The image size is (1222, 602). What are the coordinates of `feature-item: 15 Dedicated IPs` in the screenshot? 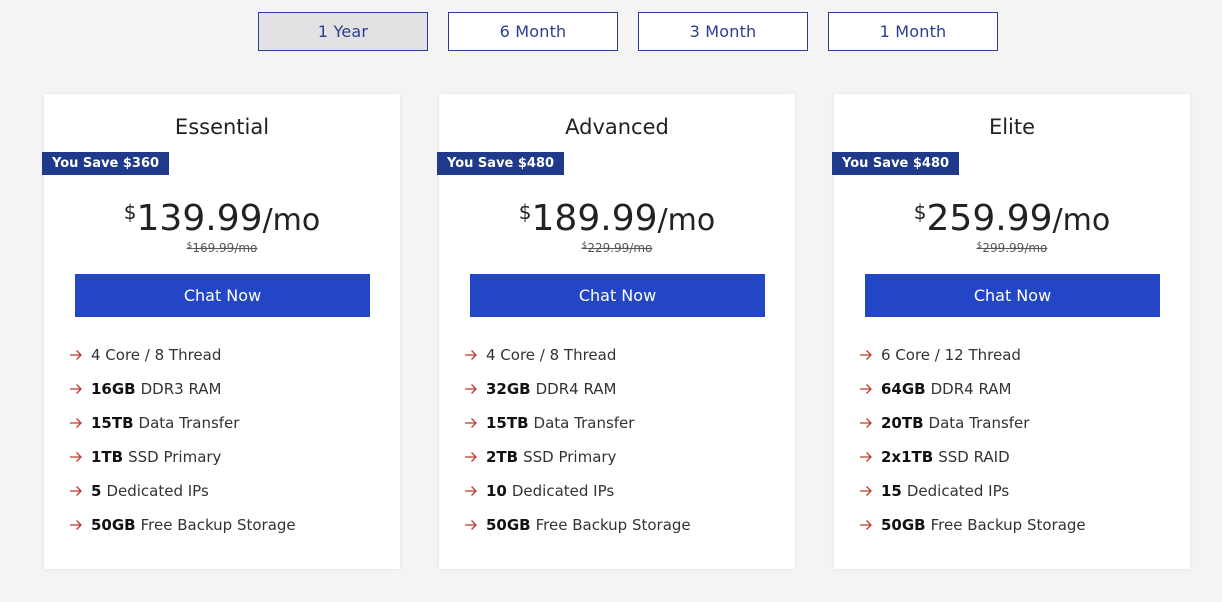 It's located at (972, 491).